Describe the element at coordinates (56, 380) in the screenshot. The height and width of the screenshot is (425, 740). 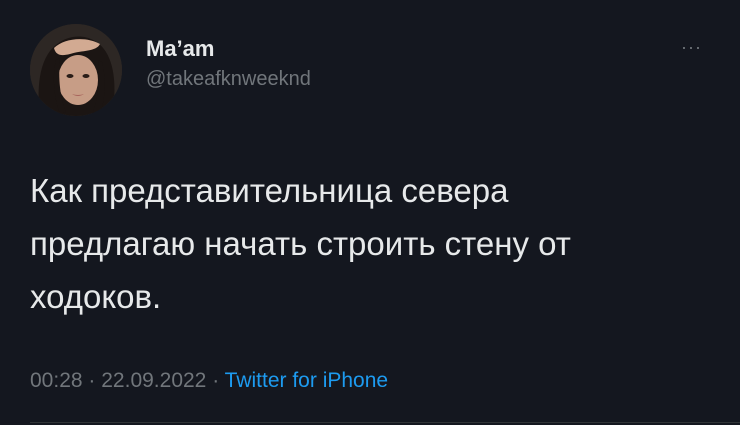
I see `tweet-time: 00:28` at that location.